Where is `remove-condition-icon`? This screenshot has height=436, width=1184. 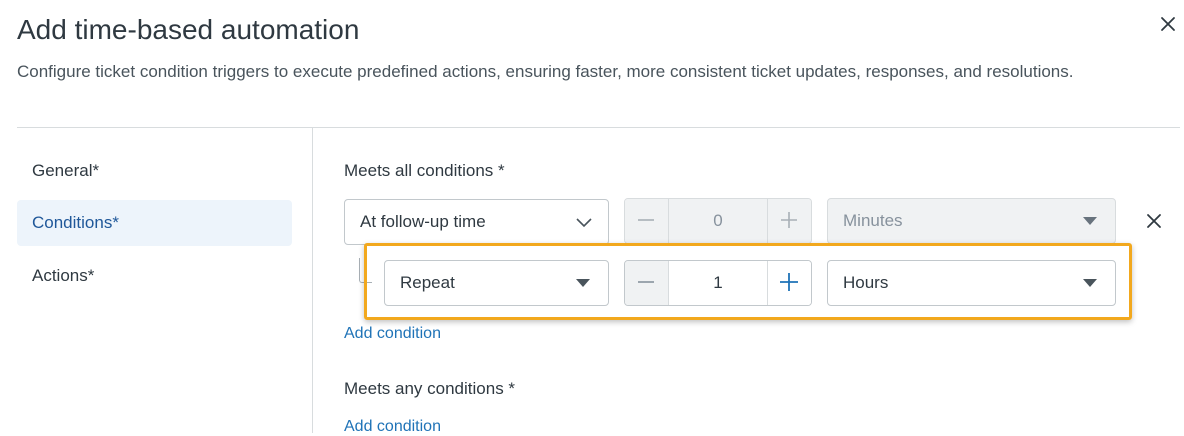 remove-condition-icon is located at coordinates (1154, 221).